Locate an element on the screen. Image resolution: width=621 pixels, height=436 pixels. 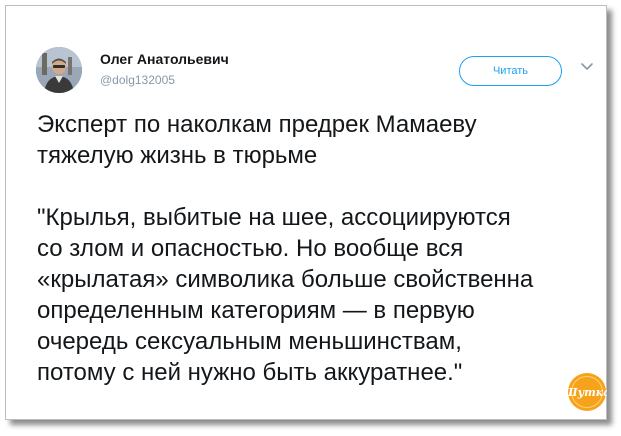
avatar-photo-icon is located at coordinates (59, 70).